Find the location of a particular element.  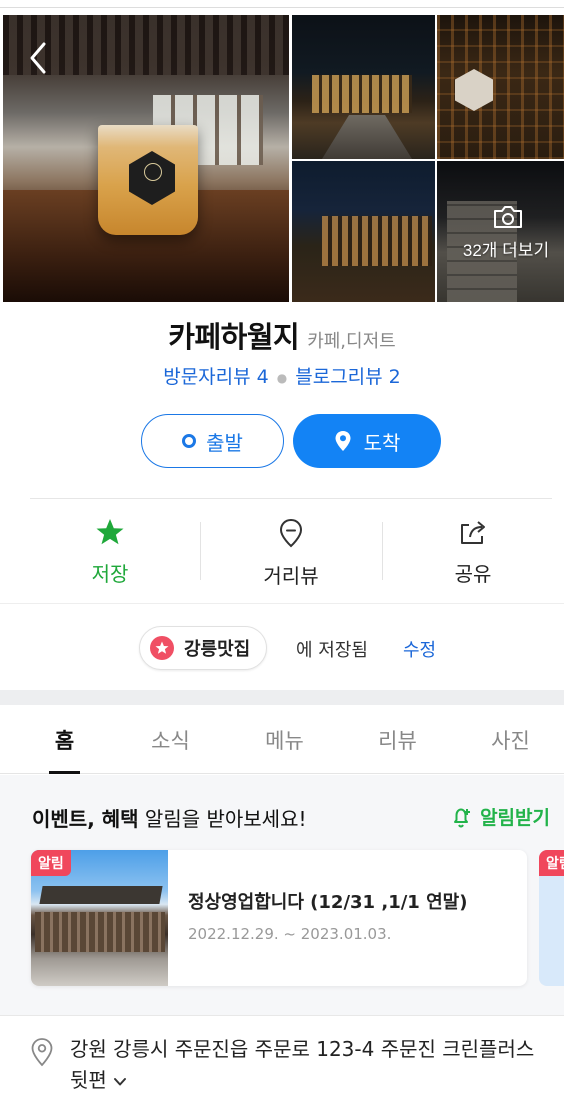

subscribe-alarm-button: 알림받기 is located at coordinates (500, 816).